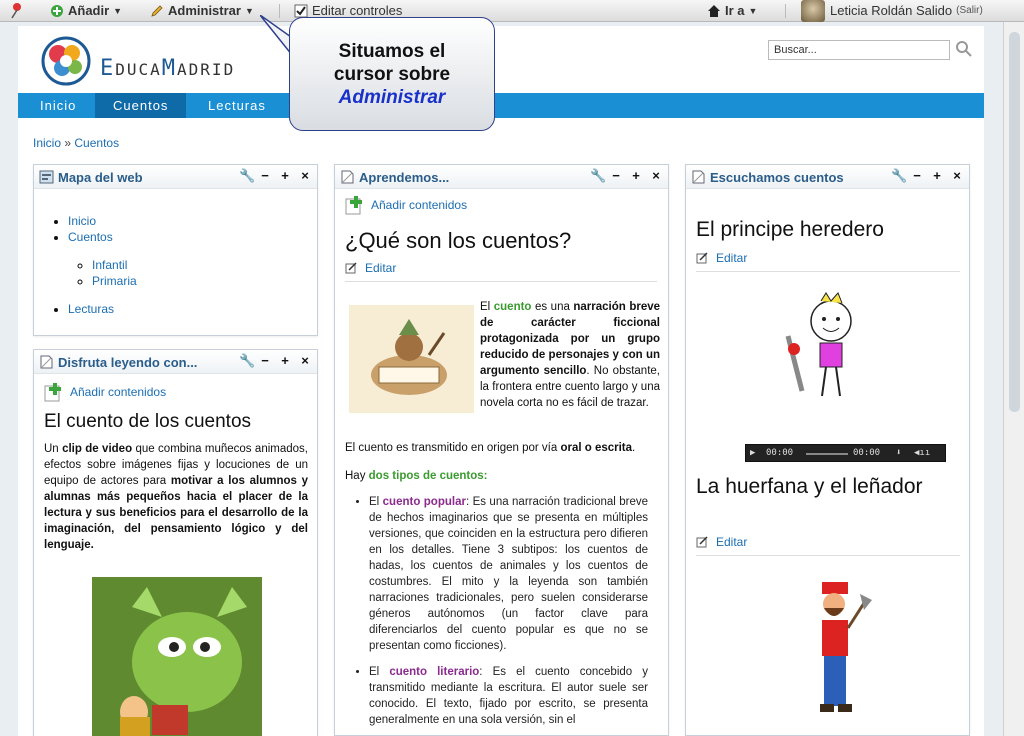 The image size is (1024, 736). Describe the element at coordinates (148, 421) in the screenshot. I see `article-title: El cuento de los cuentos` at that location.